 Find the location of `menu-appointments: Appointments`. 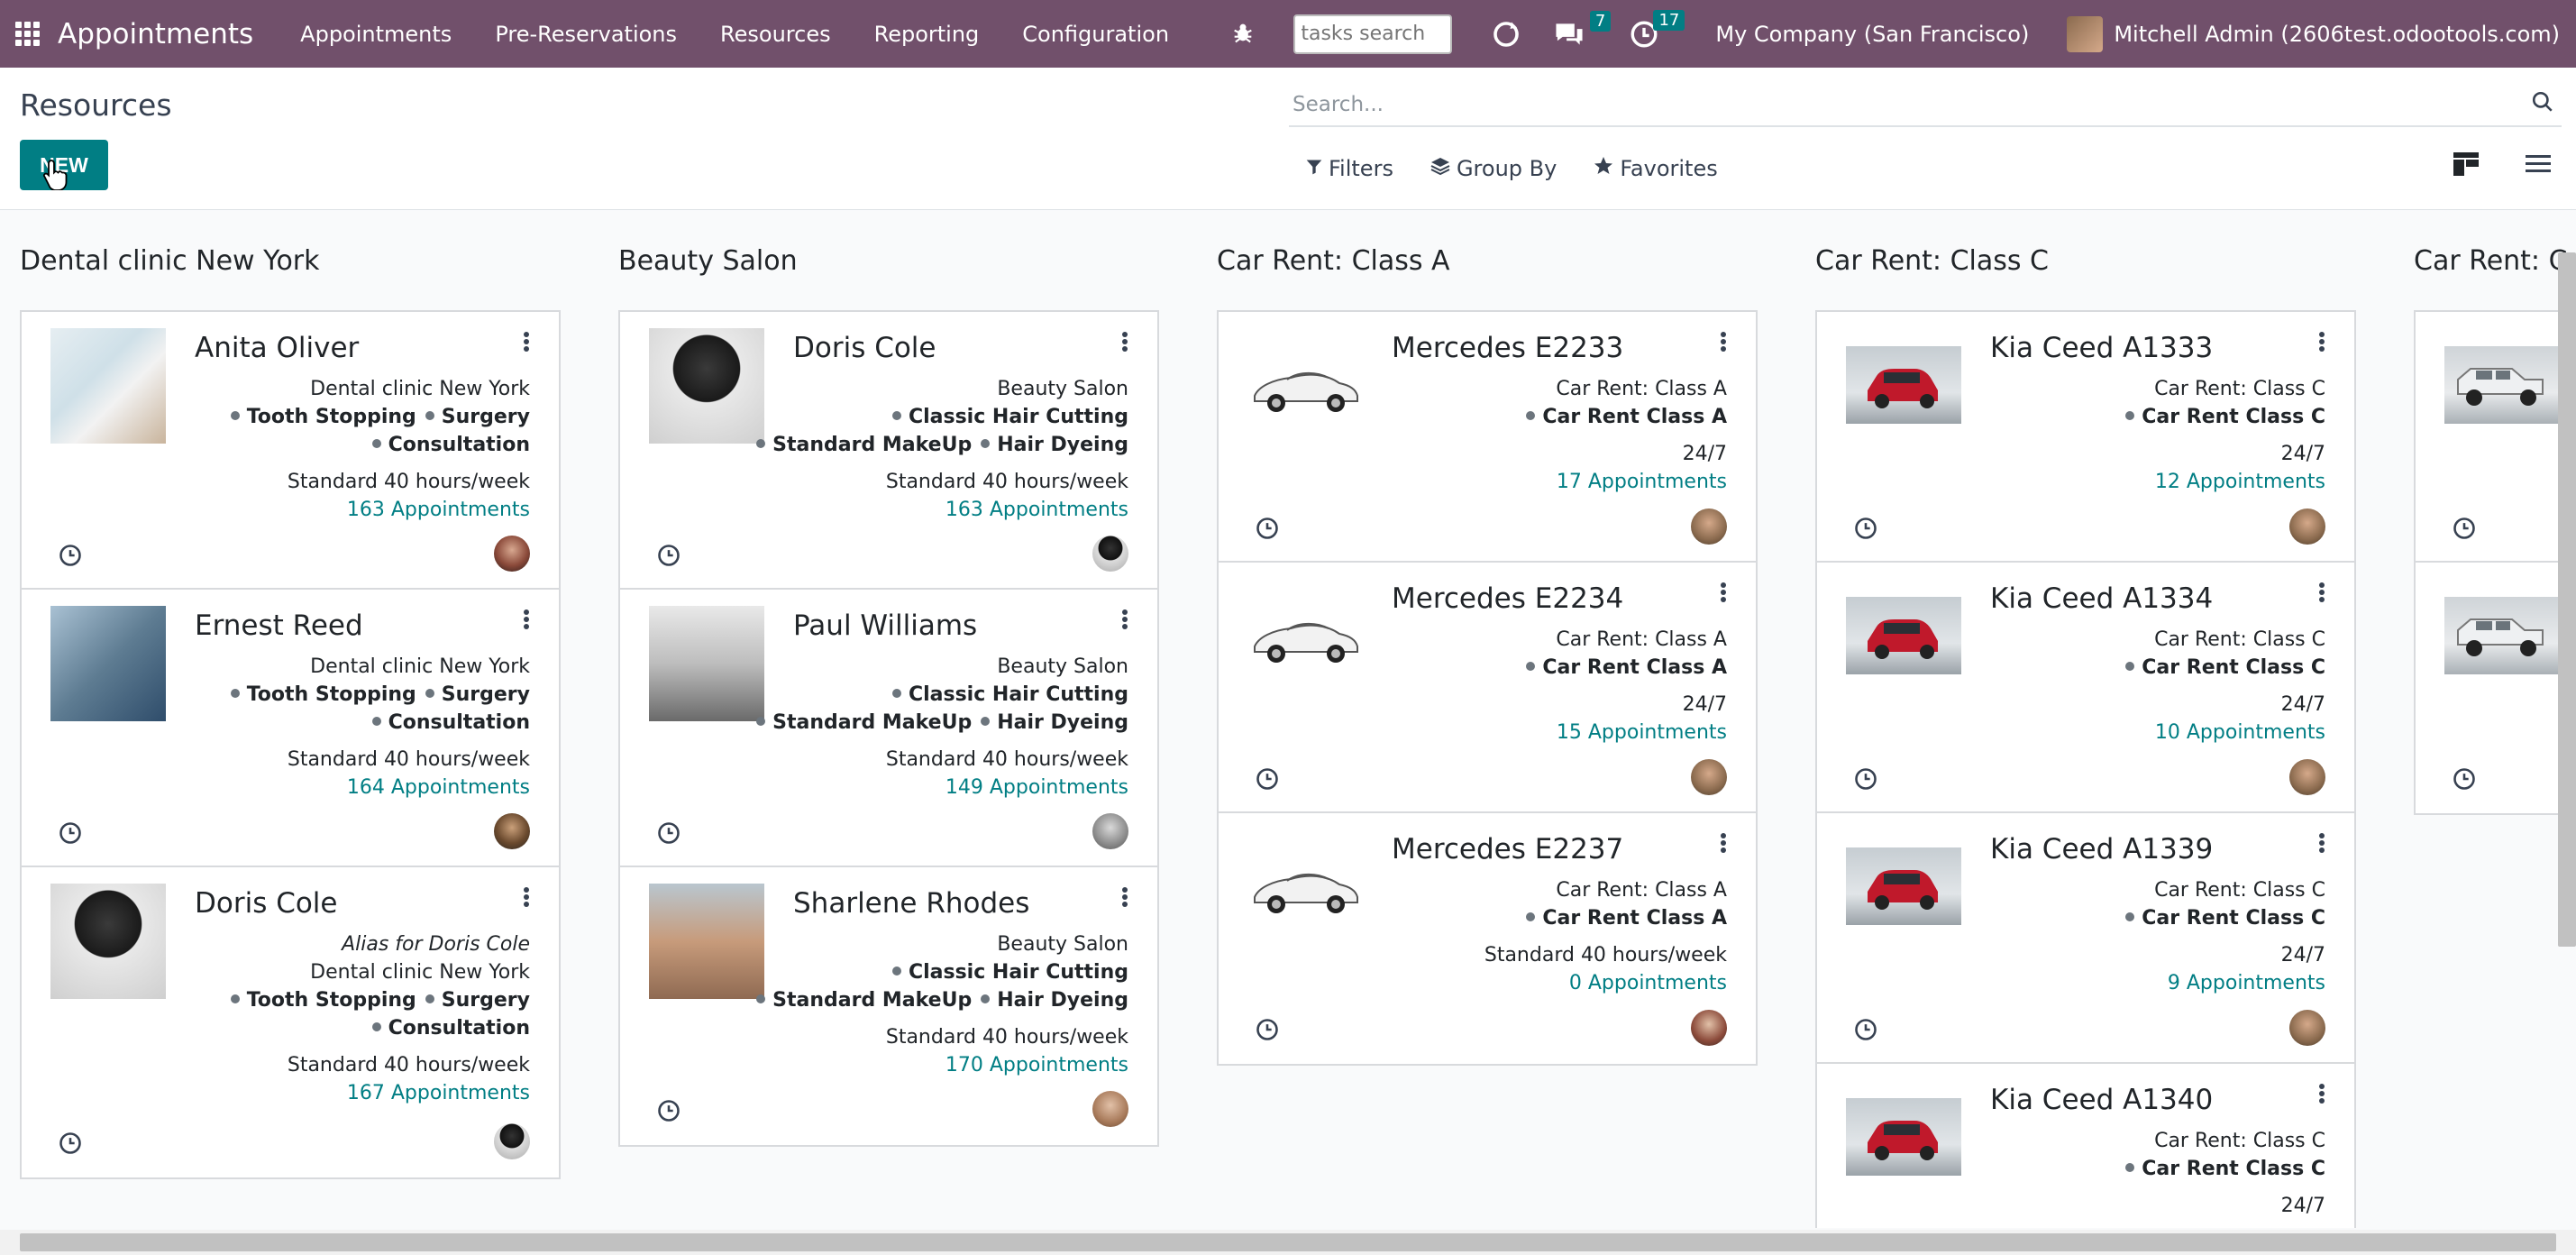

menu-appointments: Appointments is located at coordinates (376, 34).